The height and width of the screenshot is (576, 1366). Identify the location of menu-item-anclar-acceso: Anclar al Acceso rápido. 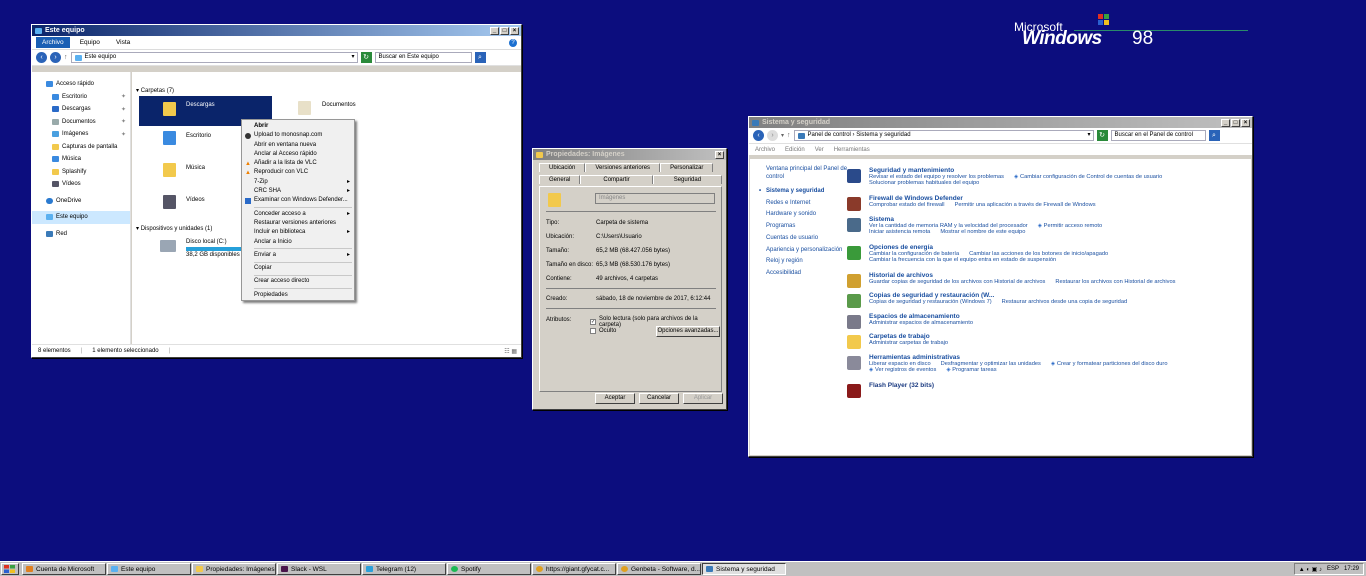
(298, 154).